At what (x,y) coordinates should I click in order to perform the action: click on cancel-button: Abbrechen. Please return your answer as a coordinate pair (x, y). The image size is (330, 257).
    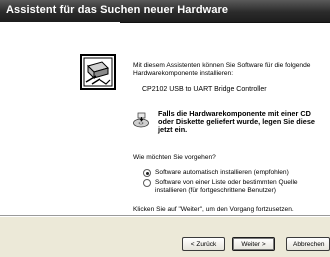
    Looking at the image, I should click on (308, 244).